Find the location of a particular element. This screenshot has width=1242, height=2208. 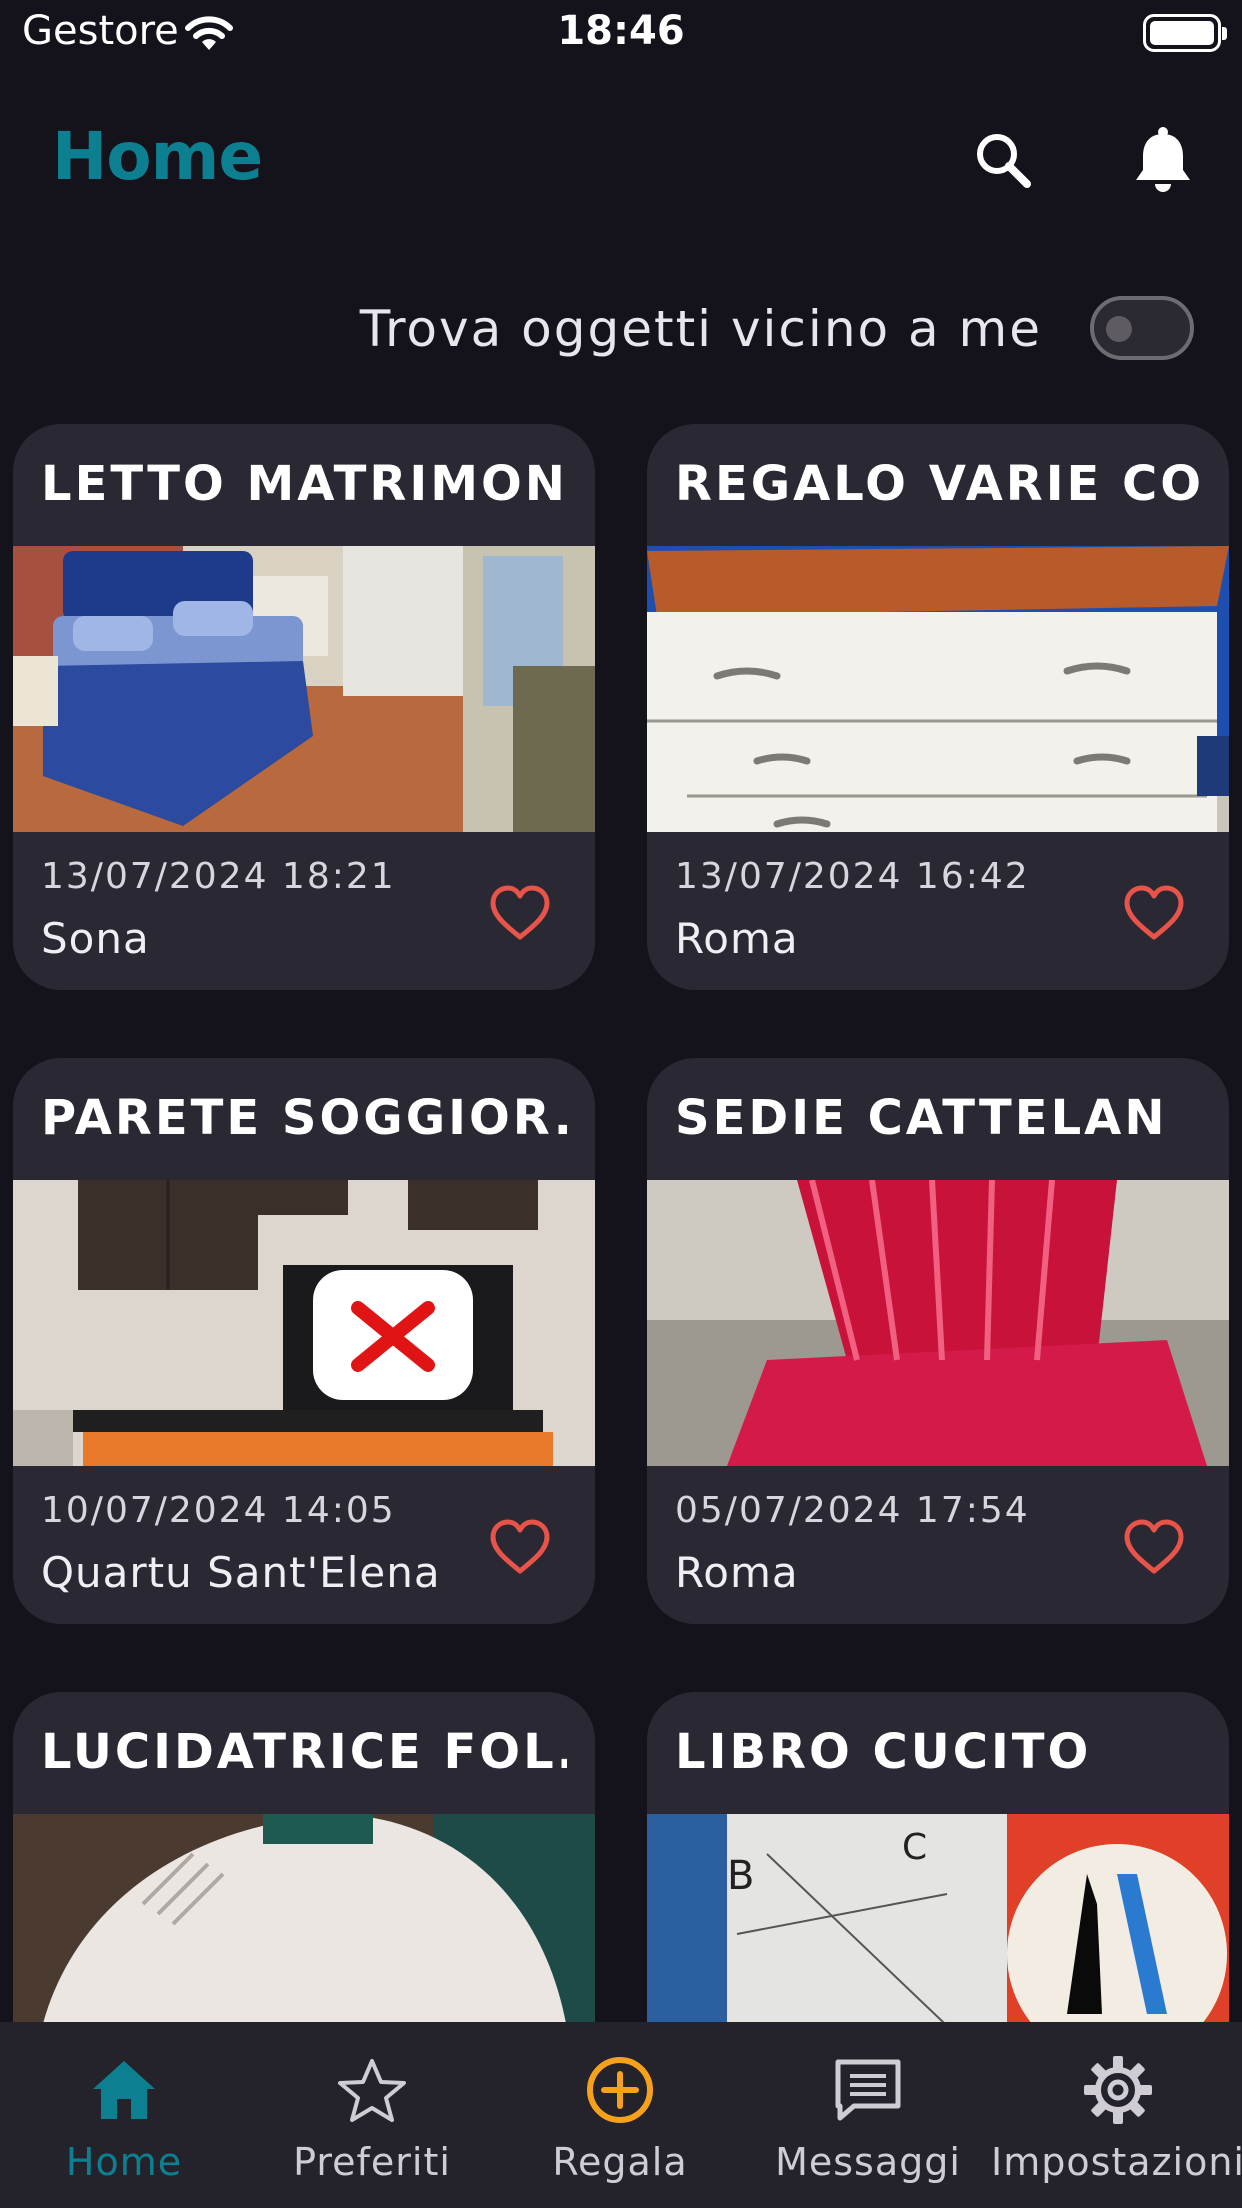

page-title: Home is located at coordinates (157, 156).